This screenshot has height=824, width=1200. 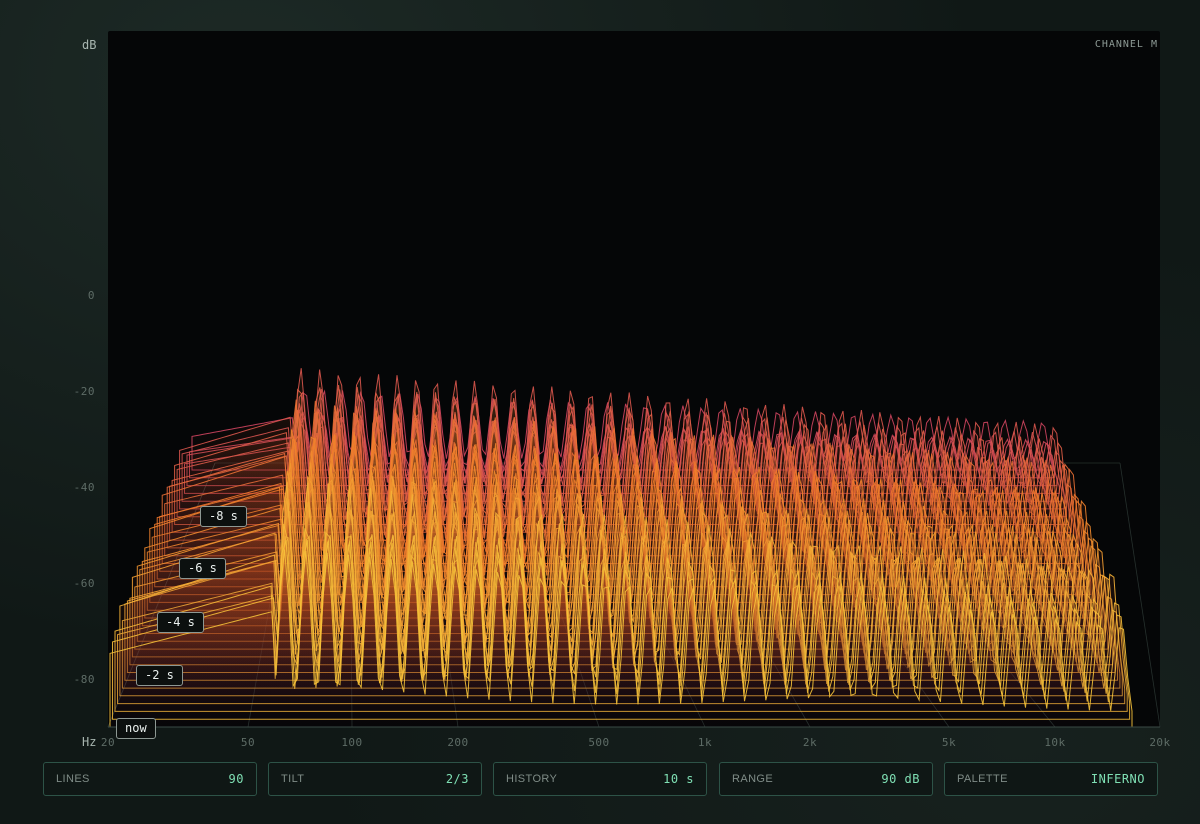 I want to click on y-tick-label: -80, so click(x=84, y=679).